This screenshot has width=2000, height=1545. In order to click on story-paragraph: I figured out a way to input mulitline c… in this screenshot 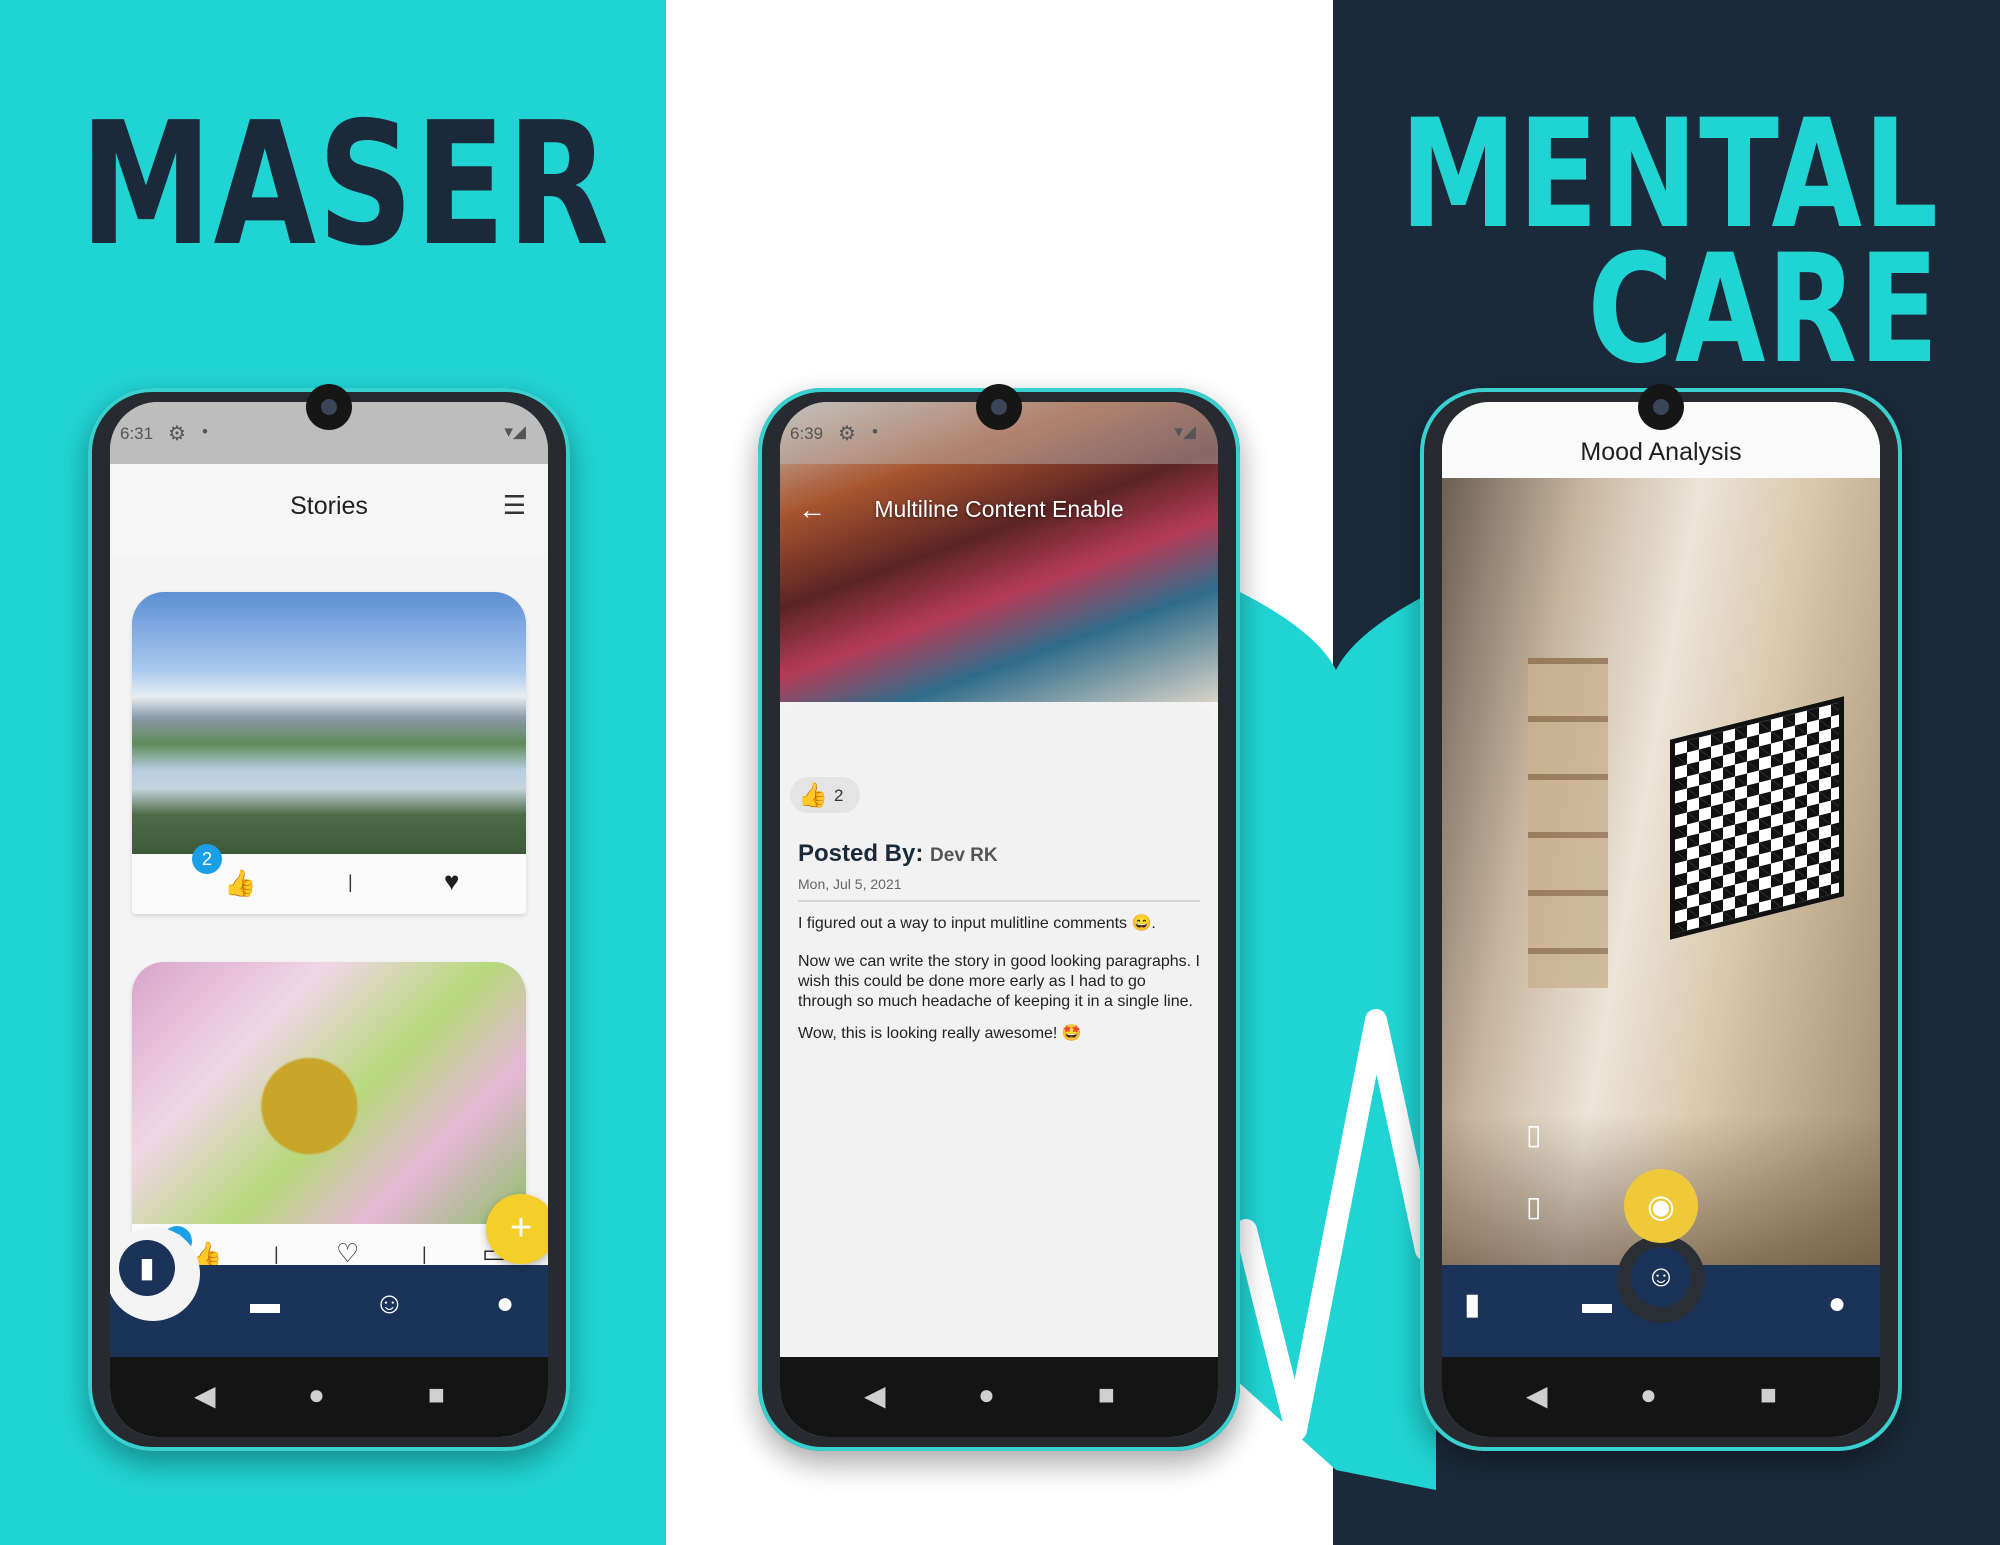, I will do `click(977, 923)`.